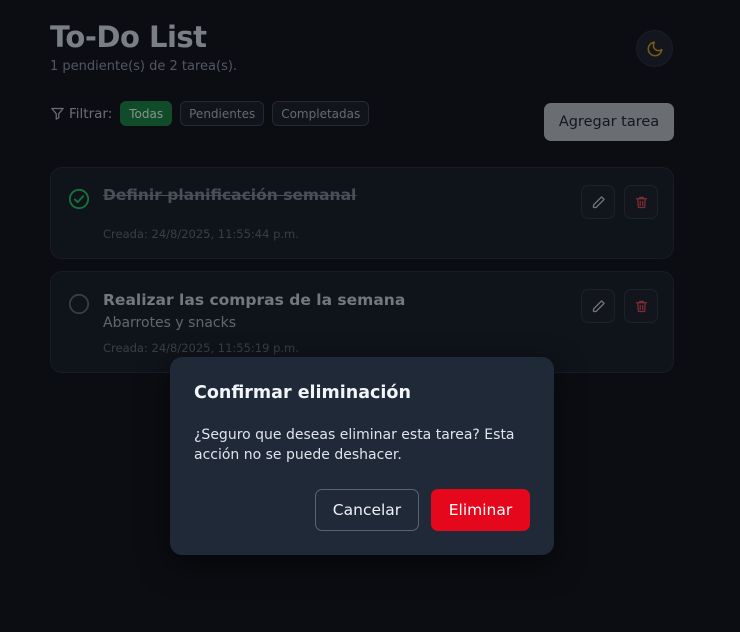  What do you see at coordinates (79, 199) in the screenshot?
I see `check-circle-icon` at bounding box center [79, 199].